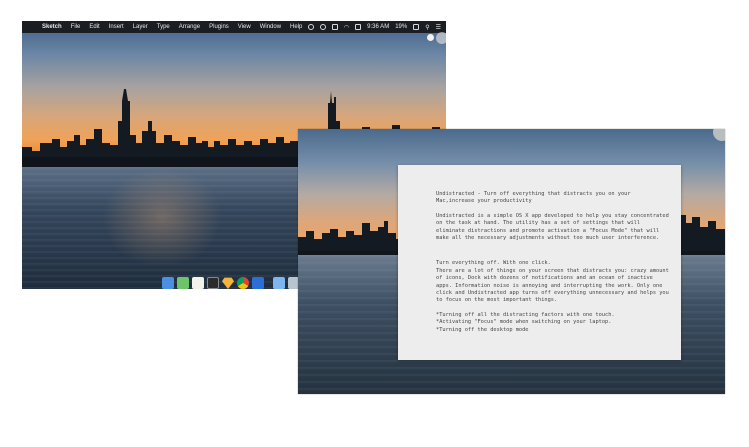 The width and height of the screenshot is (749, 447). What do you see at coordinates (322, 27) in the screenshot?
I see `sync-icon` at bounding box center [322, 27].